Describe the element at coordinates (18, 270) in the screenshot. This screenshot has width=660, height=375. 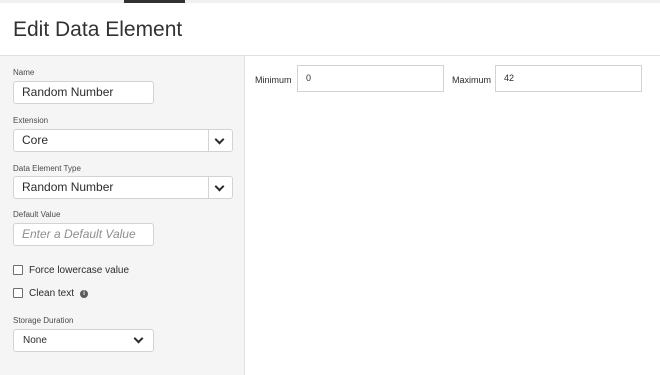
I see `force-lowercase-checkbox` at that location.